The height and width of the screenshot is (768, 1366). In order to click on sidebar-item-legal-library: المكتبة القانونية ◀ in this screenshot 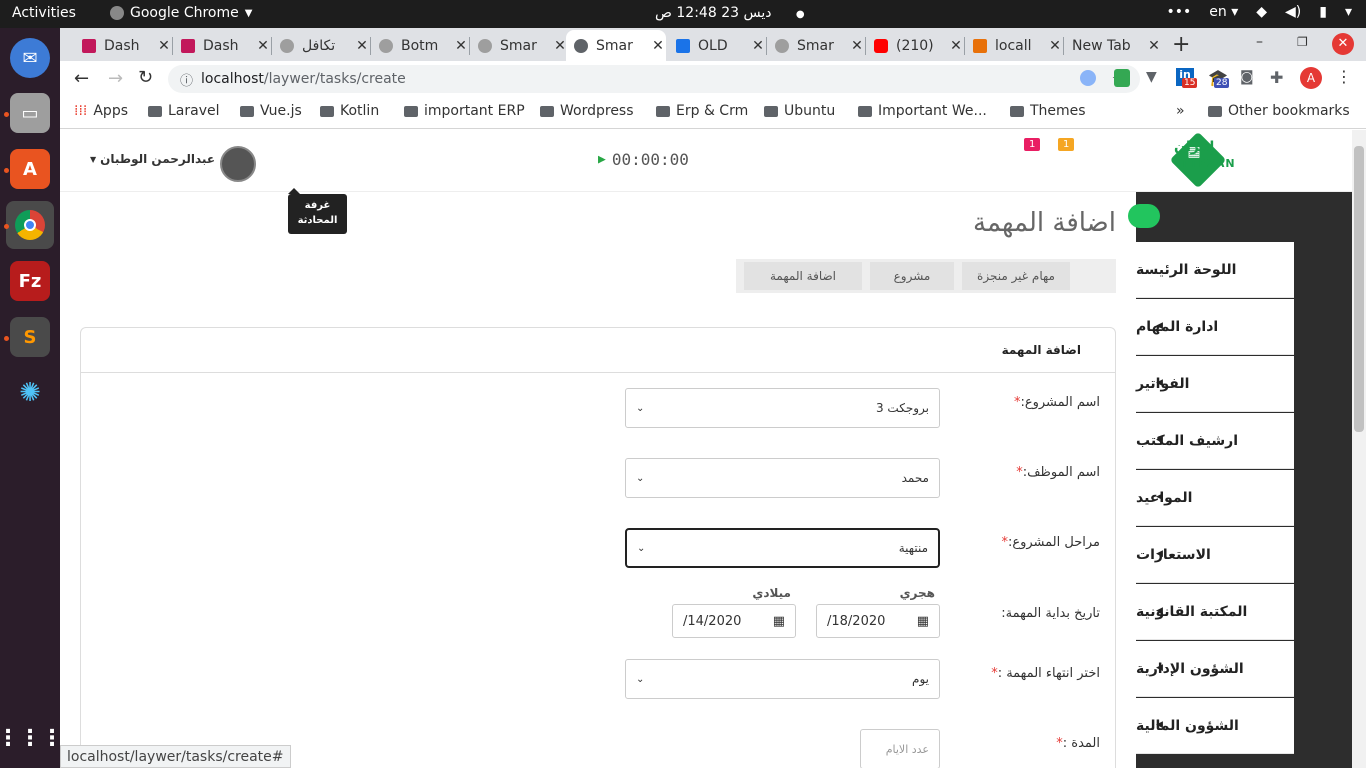, I will do `click(1215, 612)`.